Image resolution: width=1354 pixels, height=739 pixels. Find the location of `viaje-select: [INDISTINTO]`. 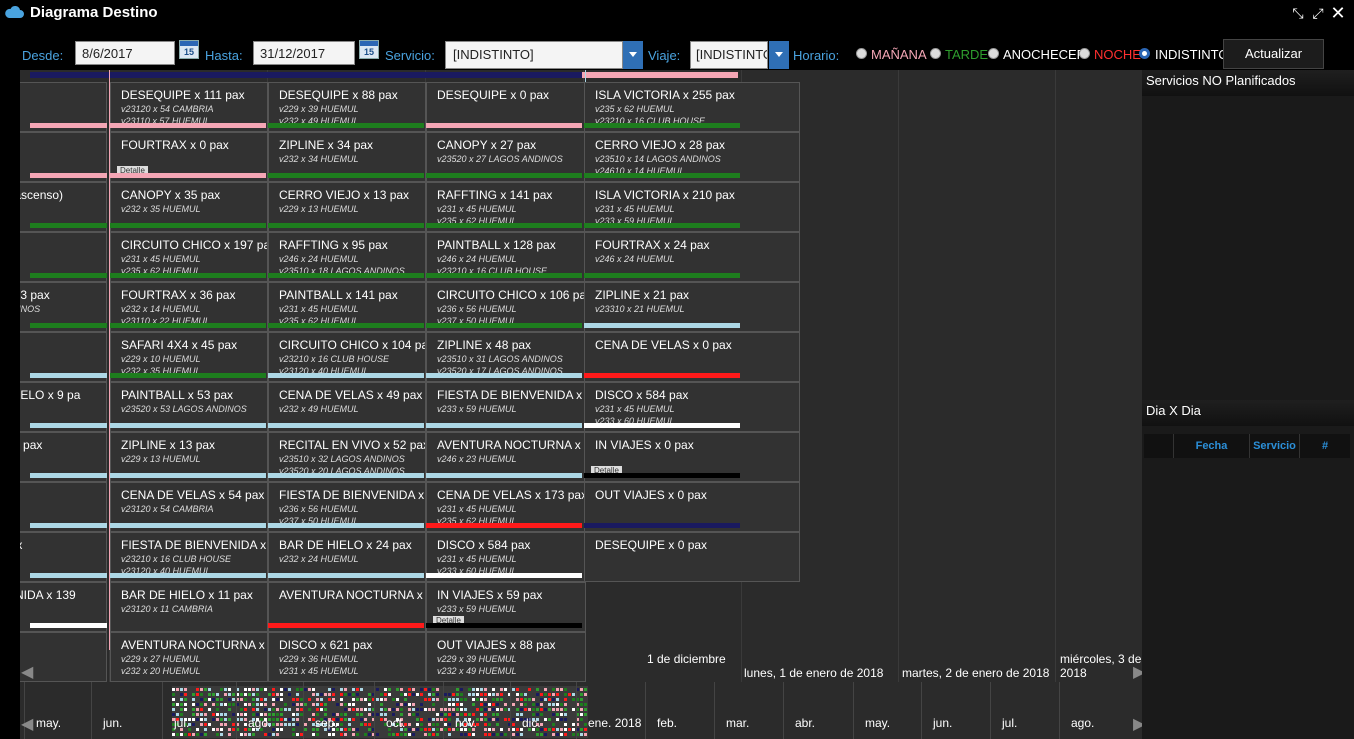

viaje-select: [INDISTINTO] is located at coordinates (729, 55).